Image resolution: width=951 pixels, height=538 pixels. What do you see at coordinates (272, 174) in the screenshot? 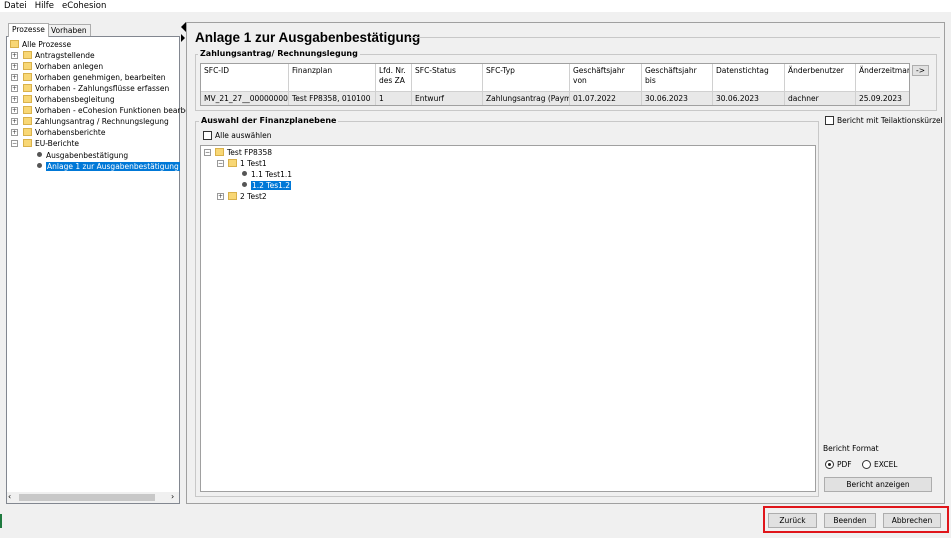
I see `plan-leaf-label: 1.1 Test1.1` at bounding box center [272, 174].